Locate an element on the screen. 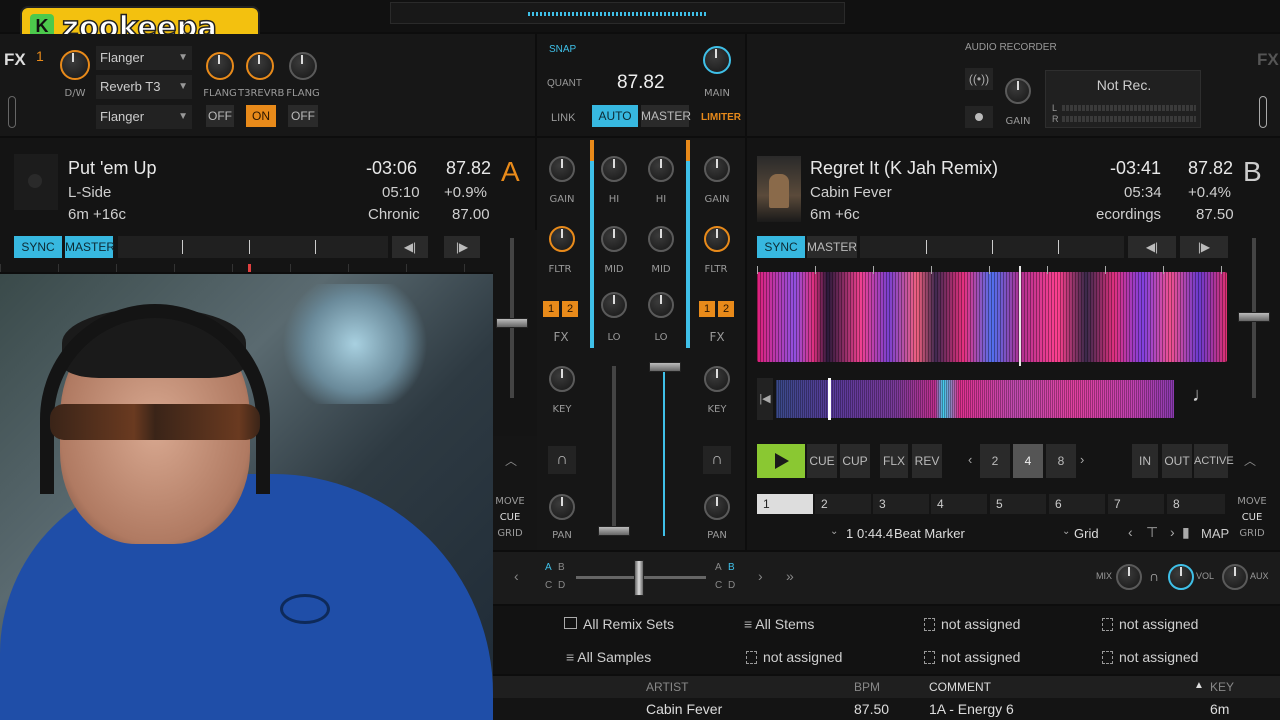  fav-all-samples: ≡ All Samples is located at coordinates (608, 657).